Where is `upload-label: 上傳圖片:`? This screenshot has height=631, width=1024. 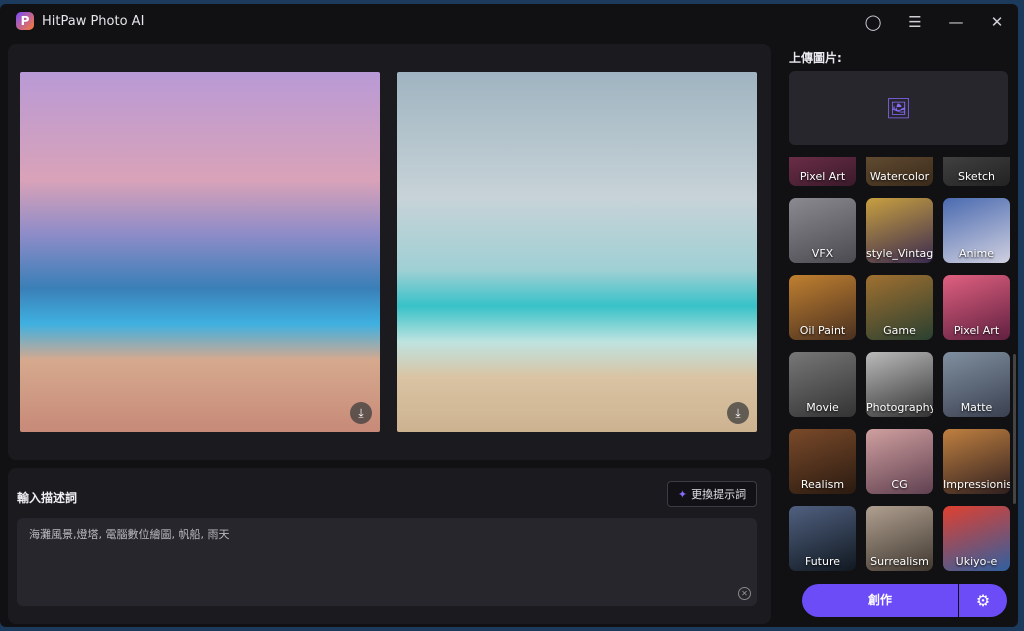 upload-label: 上傳圖片: is located at coordinates (815, 58).